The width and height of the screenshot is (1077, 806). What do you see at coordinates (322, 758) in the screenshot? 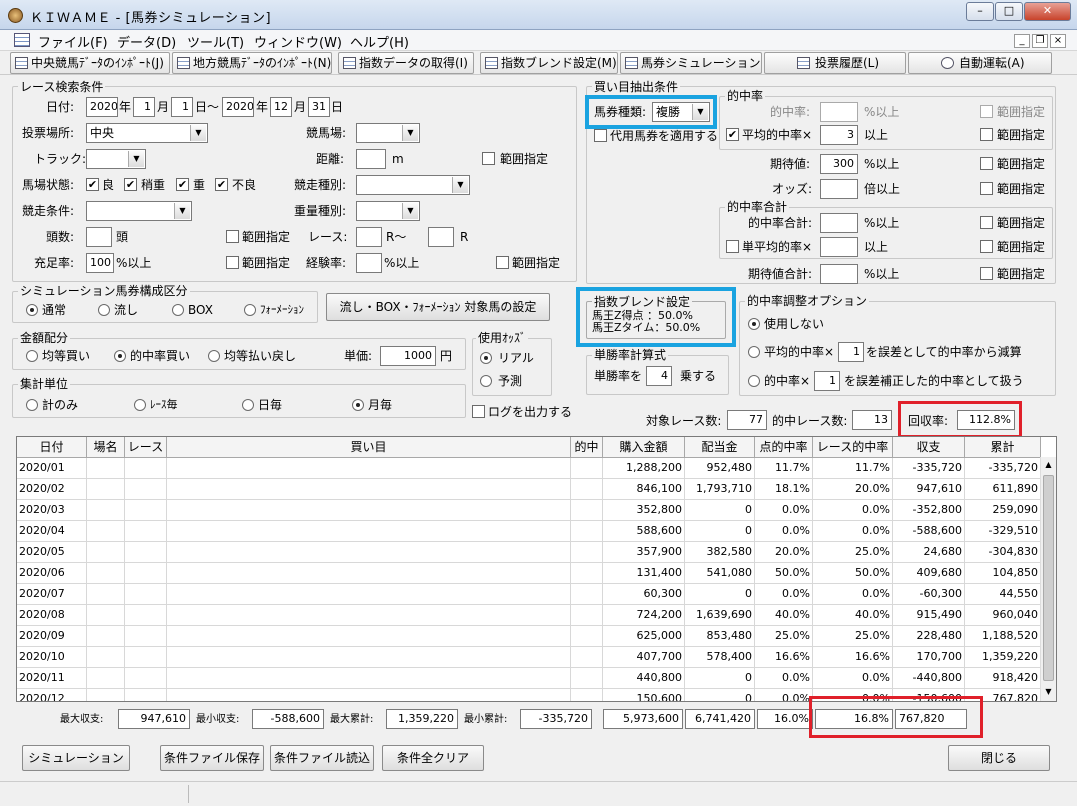
I see `load-conditions-button: 条件ファイル読込` at bounding box center [322, 758].